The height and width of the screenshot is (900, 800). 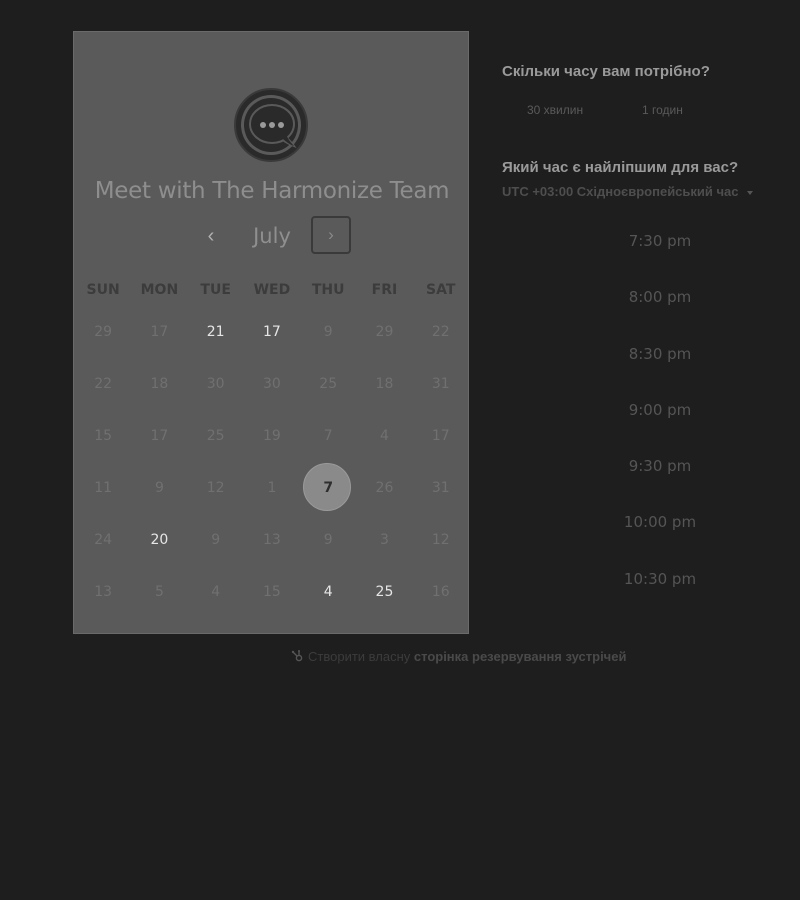 I want to click on next-month-button: ›, so click(x=331, y=235).